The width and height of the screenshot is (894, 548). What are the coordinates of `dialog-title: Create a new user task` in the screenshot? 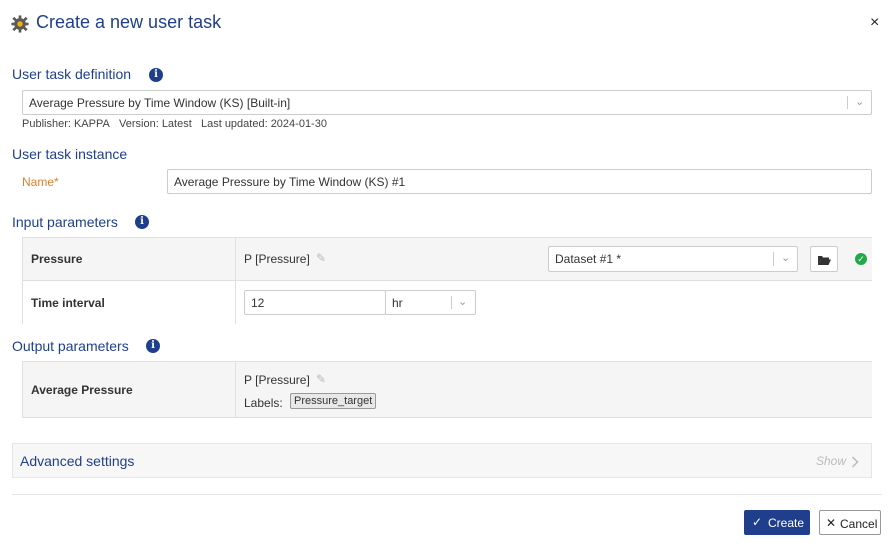 It's located at (129, 22).